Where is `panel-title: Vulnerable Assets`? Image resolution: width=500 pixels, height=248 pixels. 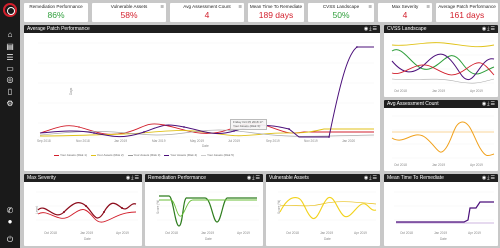
panel-title: Vulnerable Assets is located at coordinates (289, 178).